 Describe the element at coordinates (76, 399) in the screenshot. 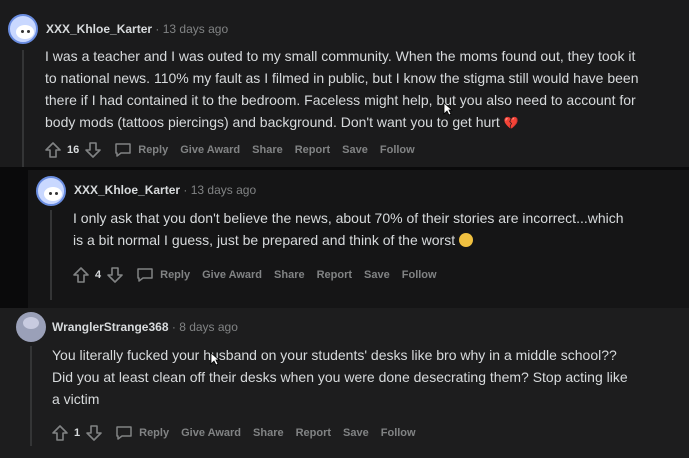

I see `comment-line: a victim` at that location.